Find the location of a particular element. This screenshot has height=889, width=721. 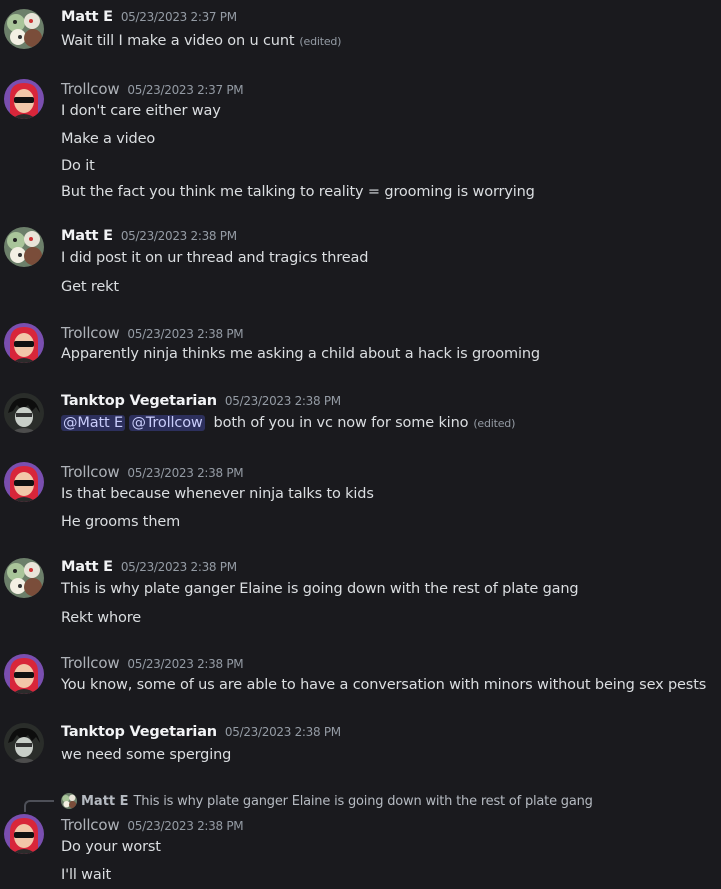

mention-trollcow: @Trollcow is located at coordinates (167, 423).